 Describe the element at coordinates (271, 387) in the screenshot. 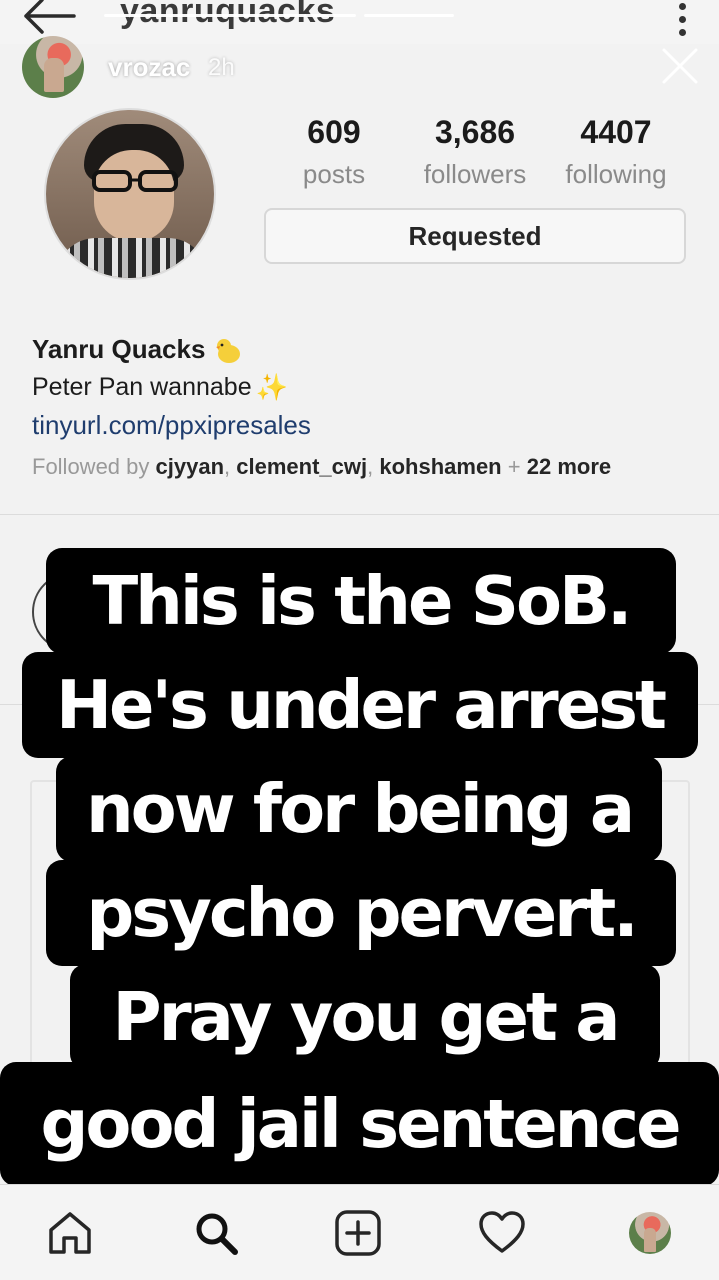

I see `sparkles-icon: ✨` at that location.